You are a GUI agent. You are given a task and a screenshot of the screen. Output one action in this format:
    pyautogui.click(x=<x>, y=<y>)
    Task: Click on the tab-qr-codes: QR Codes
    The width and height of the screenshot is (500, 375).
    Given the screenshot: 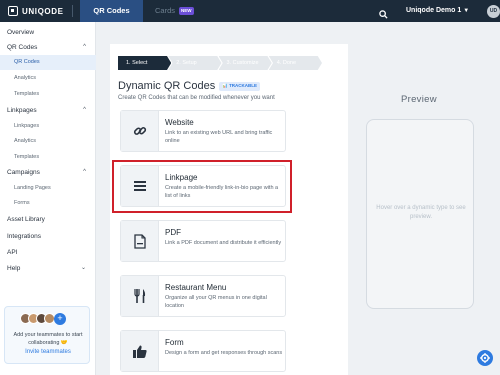 What is the action you would take?
    pyautogui.click(x=111, y=11)
    